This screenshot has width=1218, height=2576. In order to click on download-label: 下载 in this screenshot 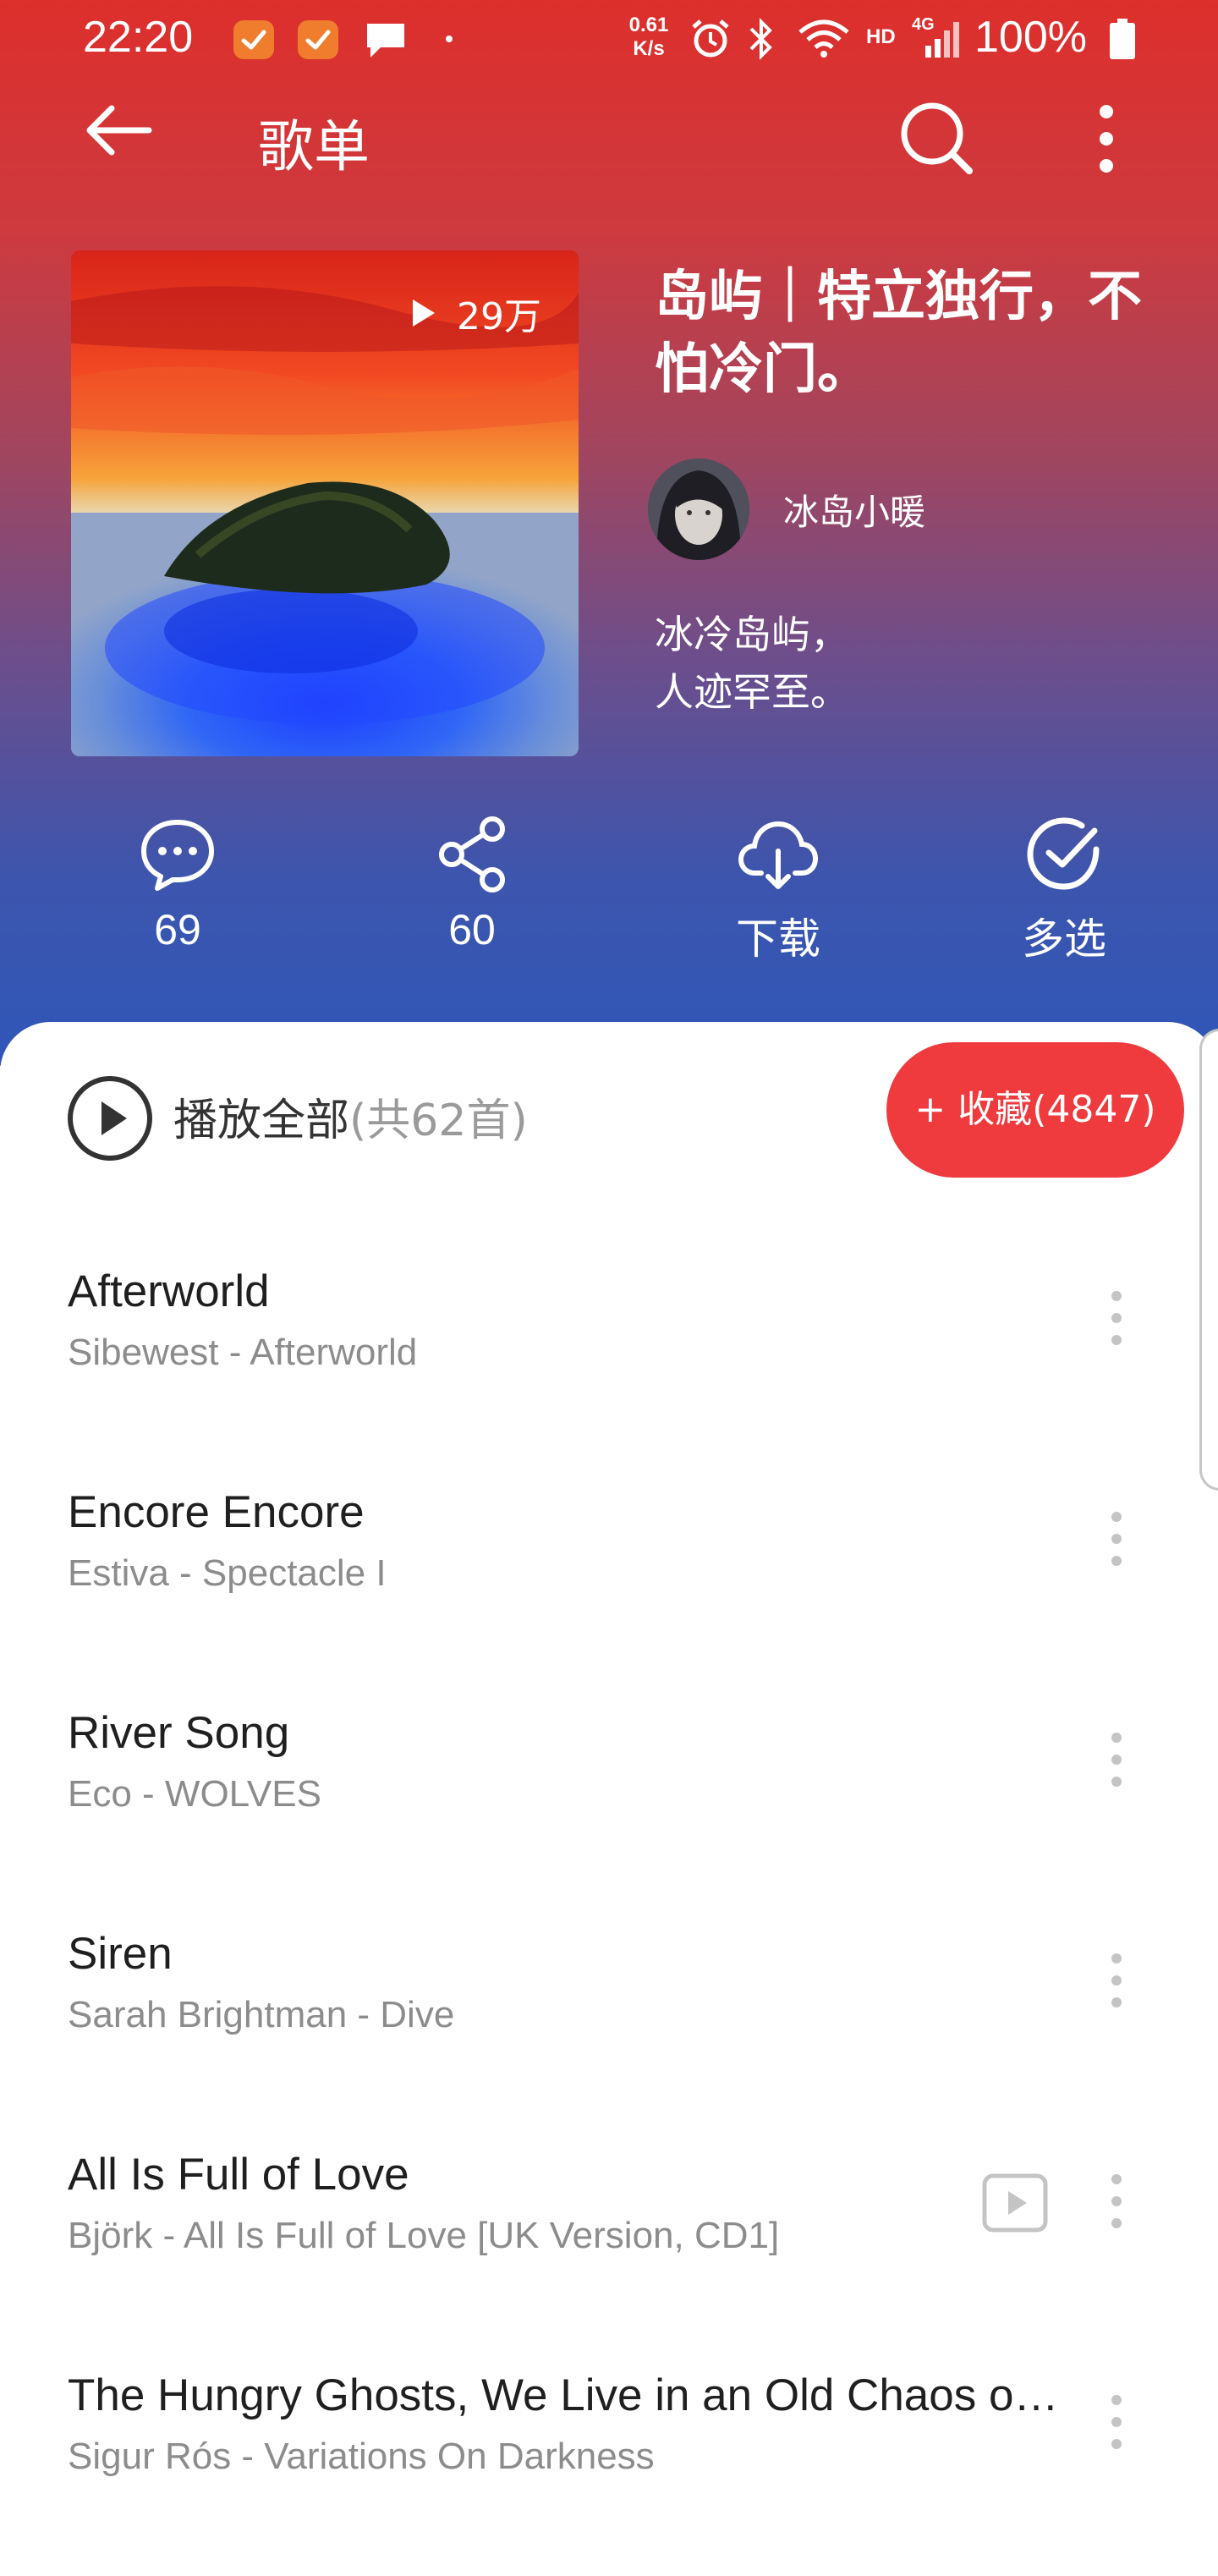, I will do `click(778, 939)`.